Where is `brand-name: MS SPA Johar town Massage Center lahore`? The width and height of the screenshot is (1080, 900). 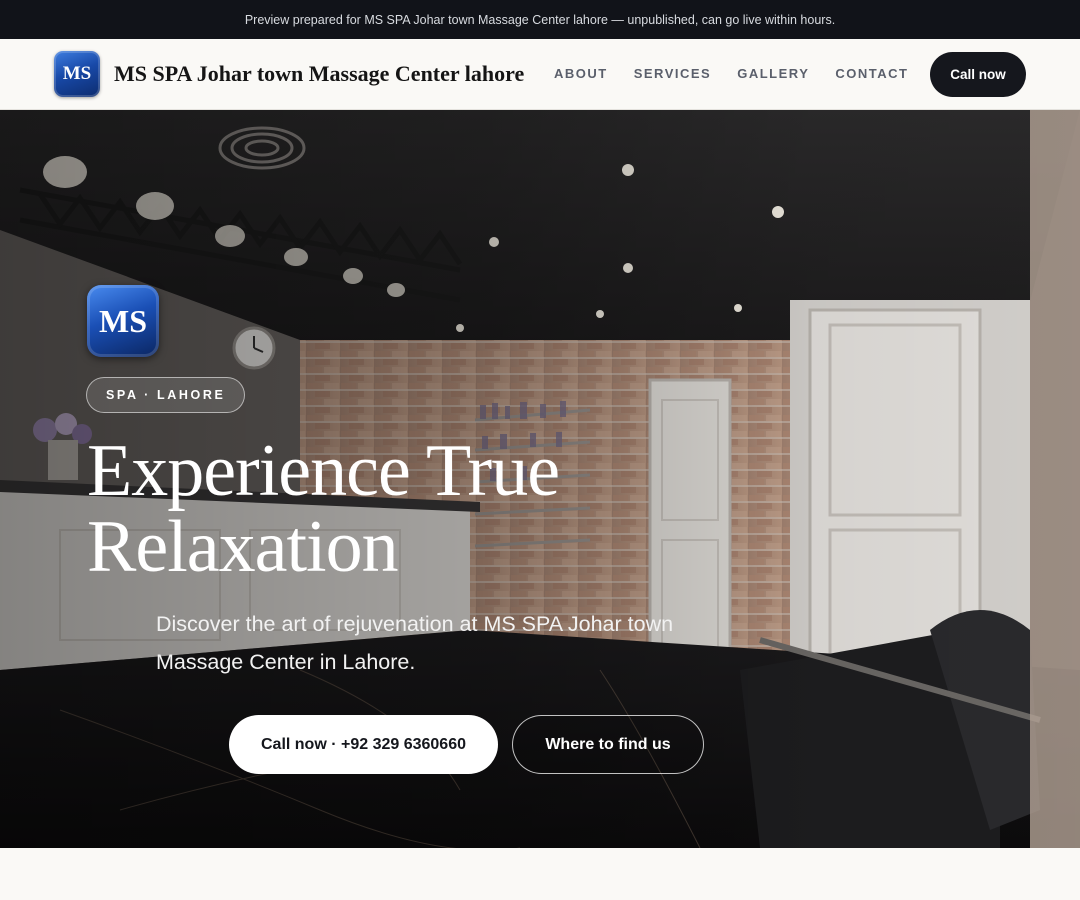 brand-name: MS SPA Johar town Massage Center lahore is located at coordinates (319, 74).